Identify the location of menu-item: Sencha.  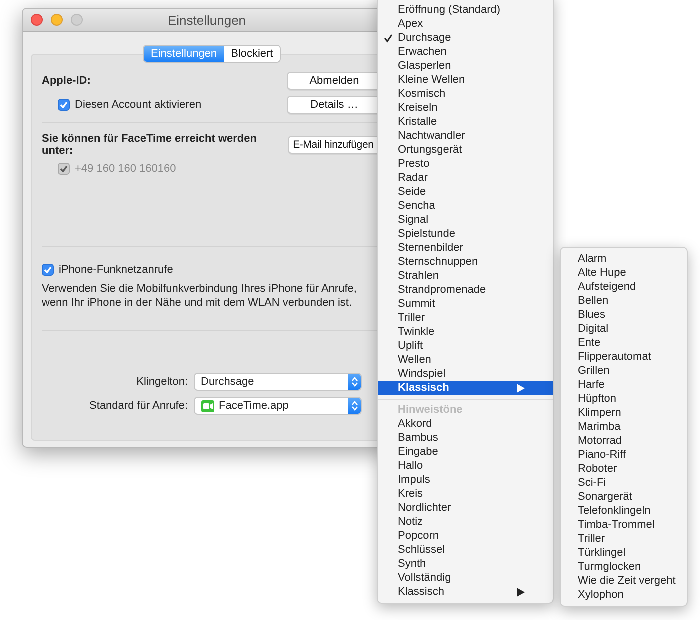
(465, 206).